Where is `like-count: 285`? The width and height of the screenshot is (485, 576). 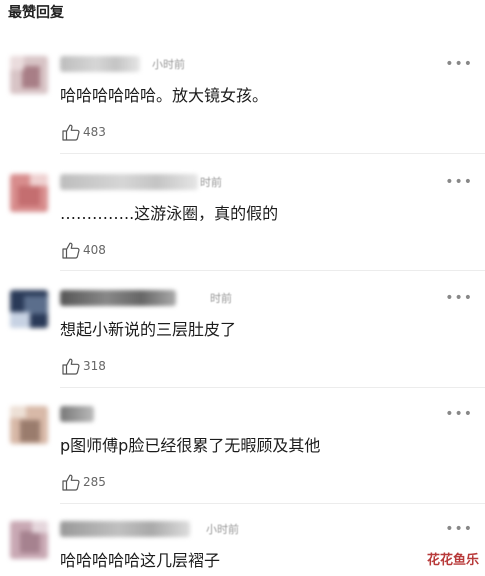
like-count: 285 is located at coordinates (94, 482).